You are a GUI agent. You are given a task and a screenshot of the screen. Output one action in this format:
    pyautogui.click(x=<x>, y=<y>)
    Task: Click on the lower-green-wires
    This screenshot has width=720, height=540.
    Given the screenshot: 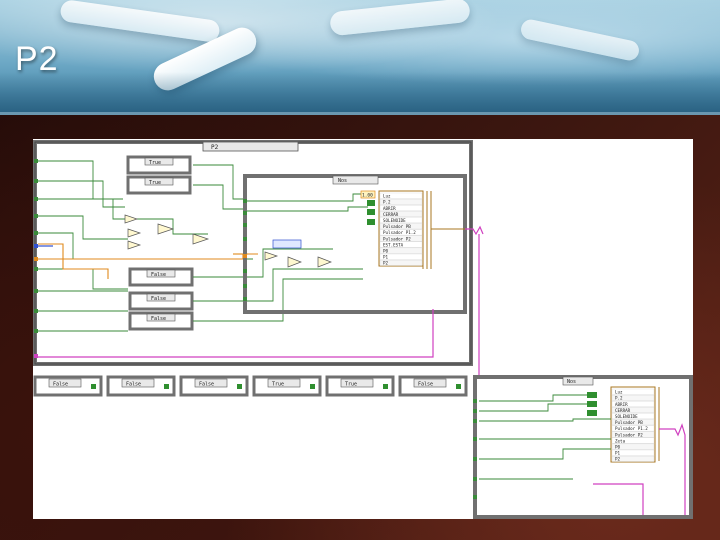 What is the action you would take?
    pyautogui.click(x=545, y=437)
    